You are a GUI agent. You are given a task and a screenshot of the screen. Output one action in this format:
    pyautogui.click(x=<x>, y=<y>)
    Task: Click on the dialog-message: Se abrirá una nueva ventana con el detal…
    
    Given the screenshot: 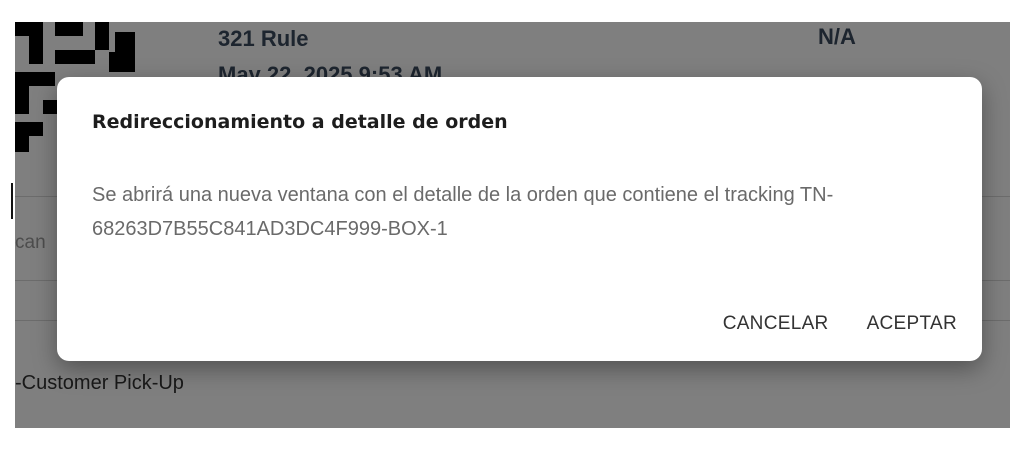 What is the action you would take?
    pyautogui.click(x=463, y=212)
    